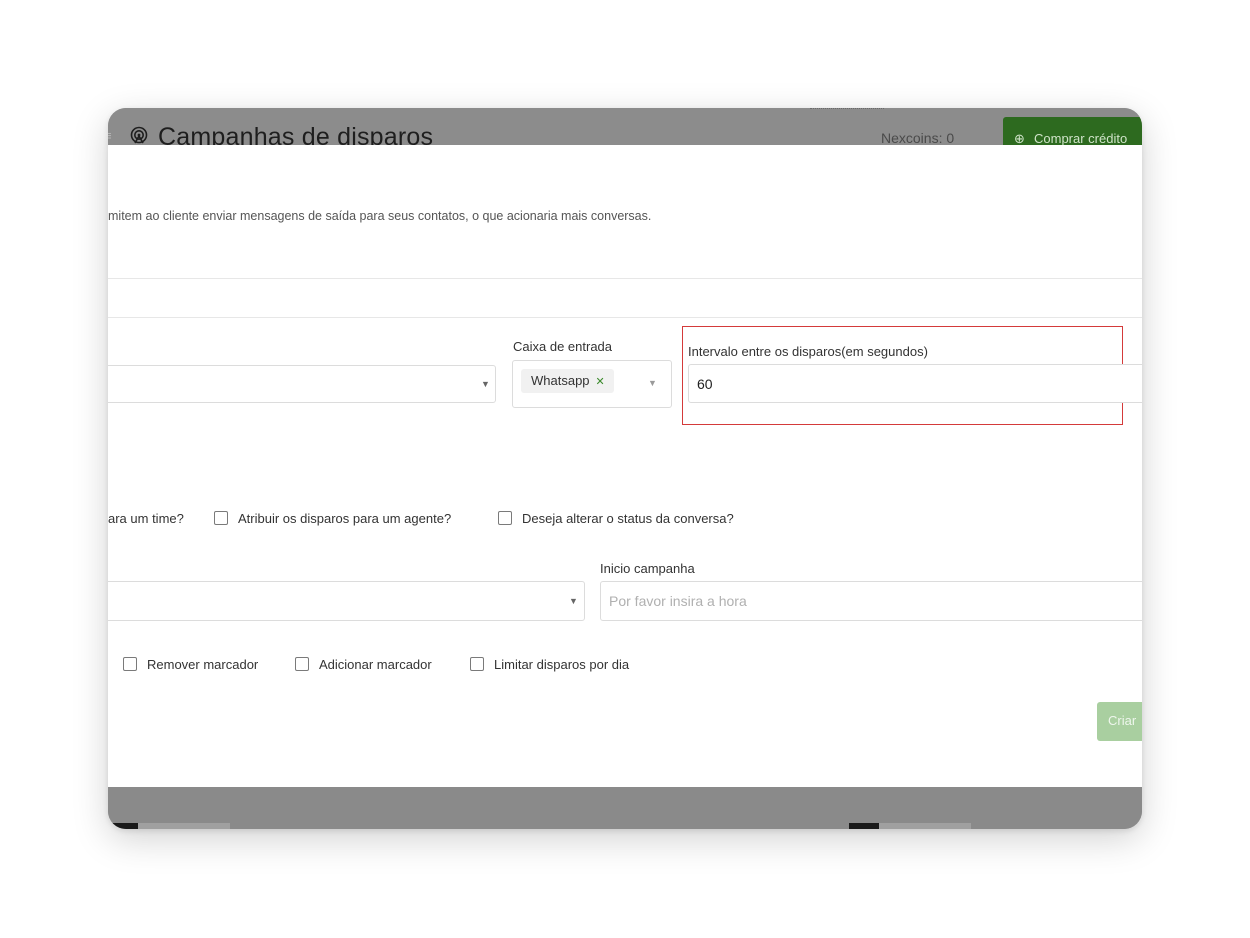 The height and width of the screenshot is (938, 1250). I want to click on checkbox-label: Atribuir os disparos para um agente?, so click(345, 518).